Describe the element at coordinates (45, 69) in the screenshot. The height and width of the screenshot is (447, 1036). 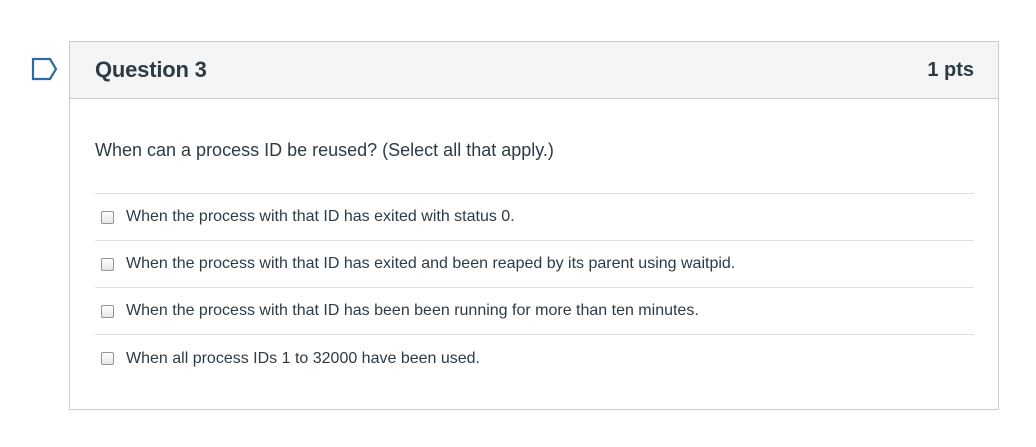
I see `flag-question-icon` at that location.